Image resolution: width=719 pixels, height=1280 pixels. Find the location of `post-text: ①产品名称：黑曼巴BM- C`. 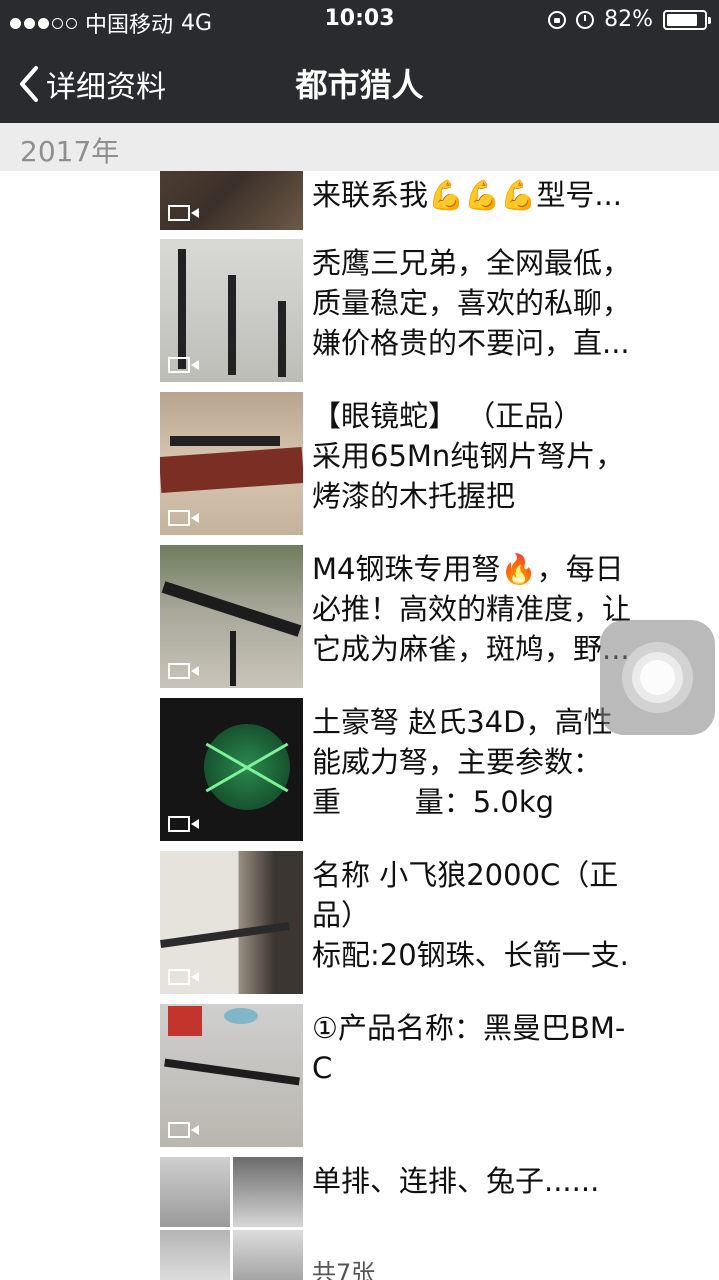

post-text: ①产品名称：黑曼巴BM- C is located at coordinates (496, 1048).